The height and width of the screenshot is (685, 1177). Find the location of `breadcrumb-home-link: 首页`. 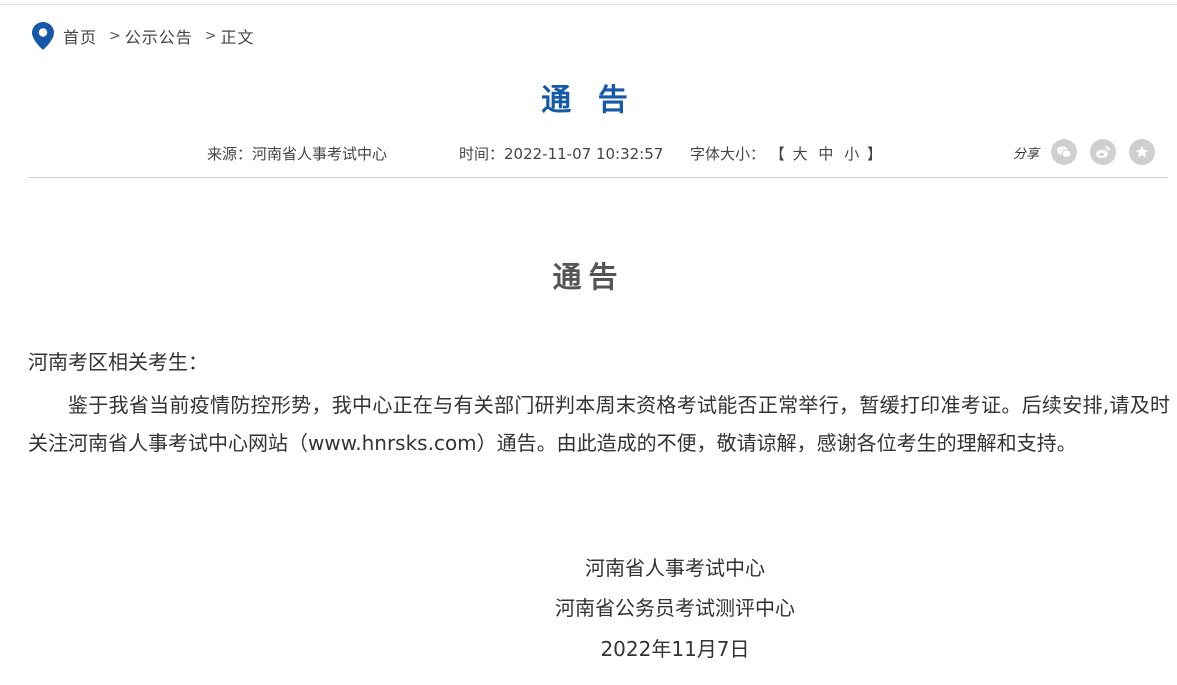

breadcrumb-home-link: 首页 is located at coordinates (80, 36).